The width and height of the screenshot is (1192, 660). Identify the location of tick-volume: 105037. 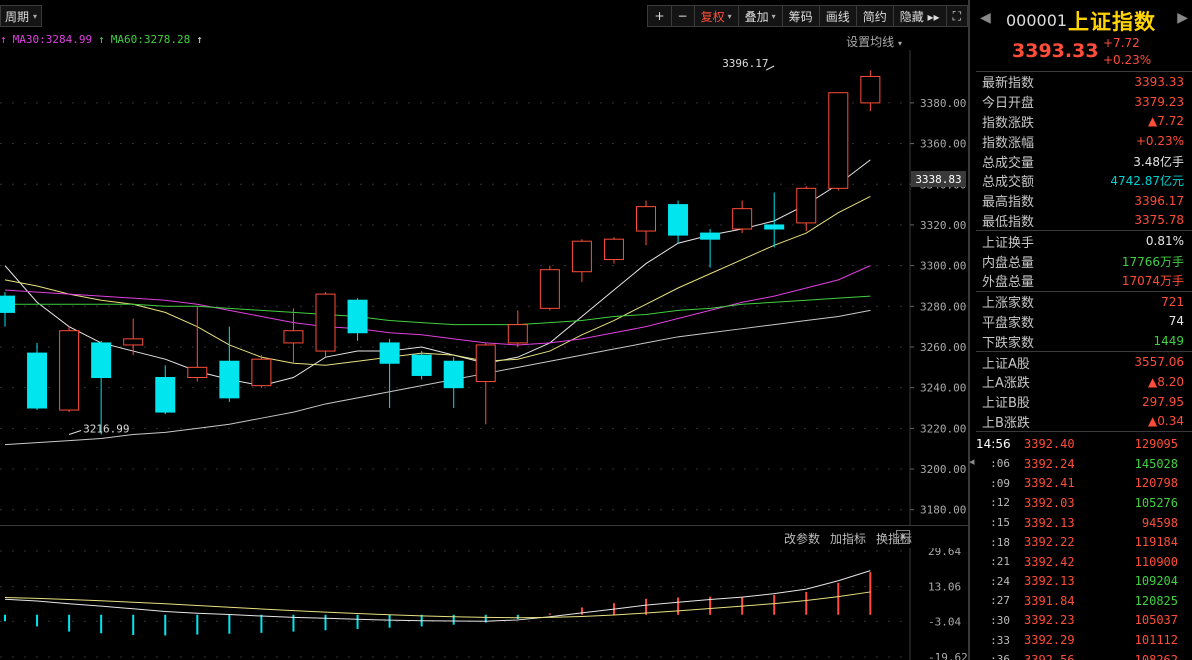
(1156, 620).